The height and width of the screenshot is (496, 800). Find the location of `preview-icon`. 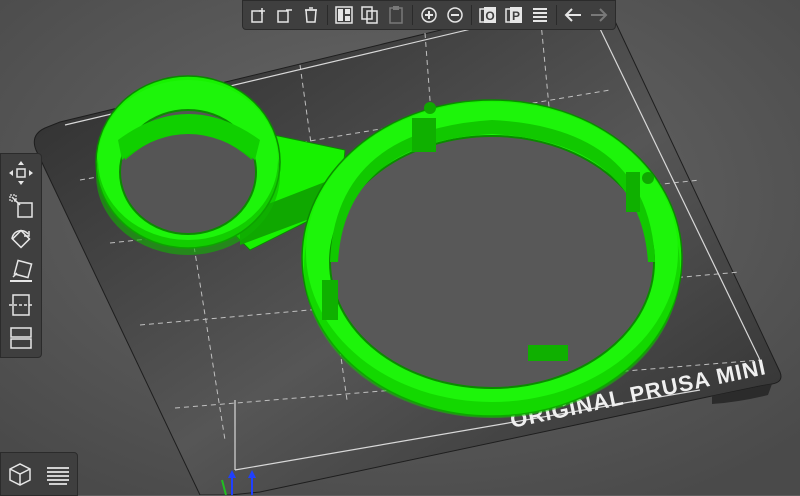

preview-icon is located at coordinates (58, 474).